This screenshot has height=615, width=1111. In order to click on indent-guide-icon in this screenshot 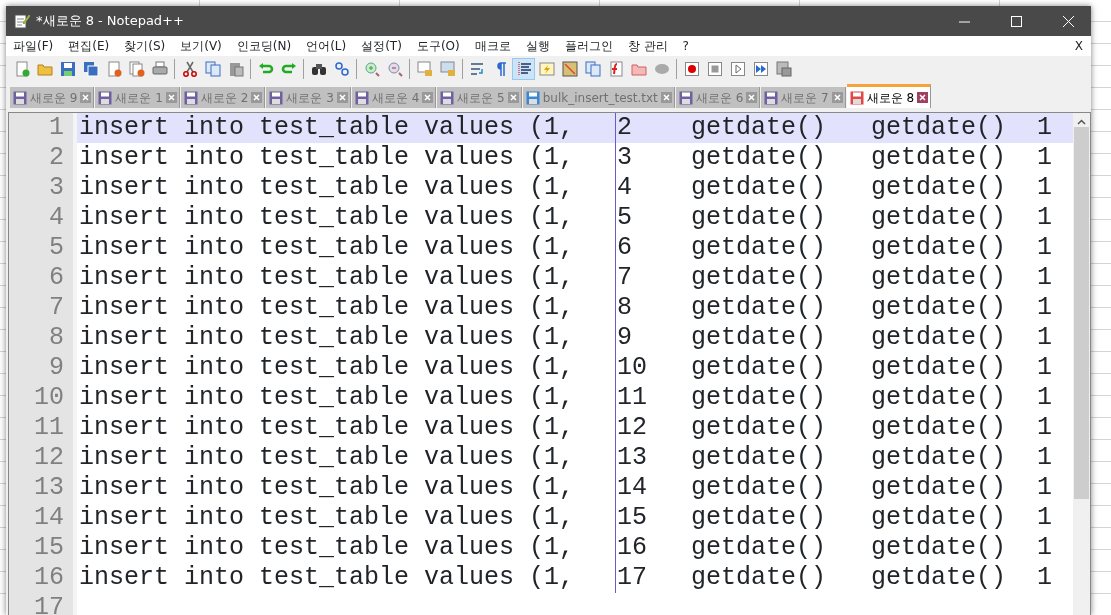, I will do `click(523, 69)`.